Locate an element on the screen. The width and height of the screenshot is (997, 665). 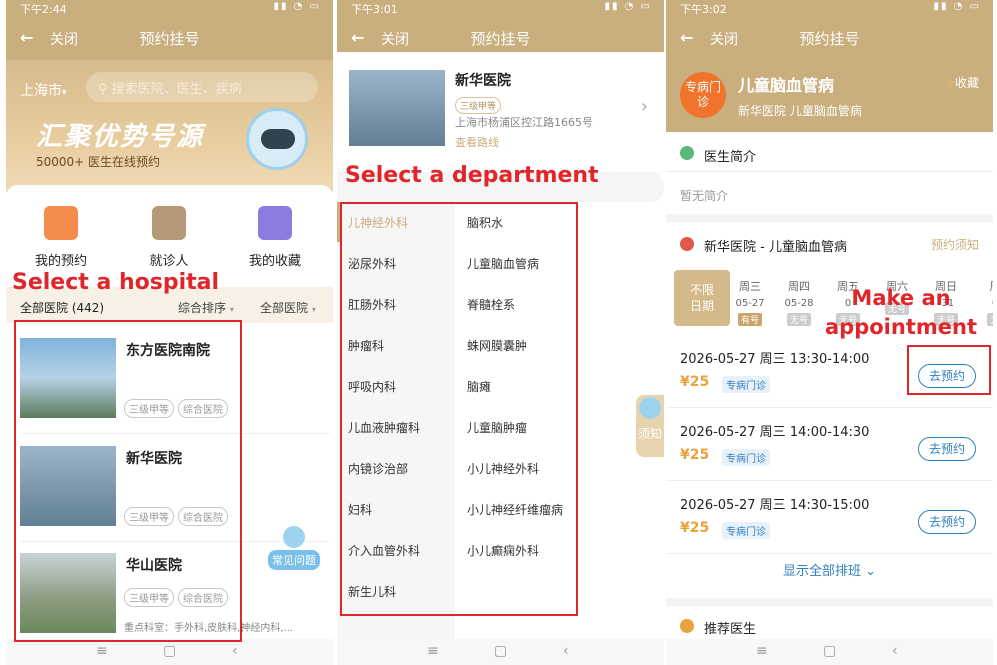
title-bar: 下午3:01 ▮▮ ◔ ▭ ← 关闭 预约挂号 is located at coordinates (500, 30).